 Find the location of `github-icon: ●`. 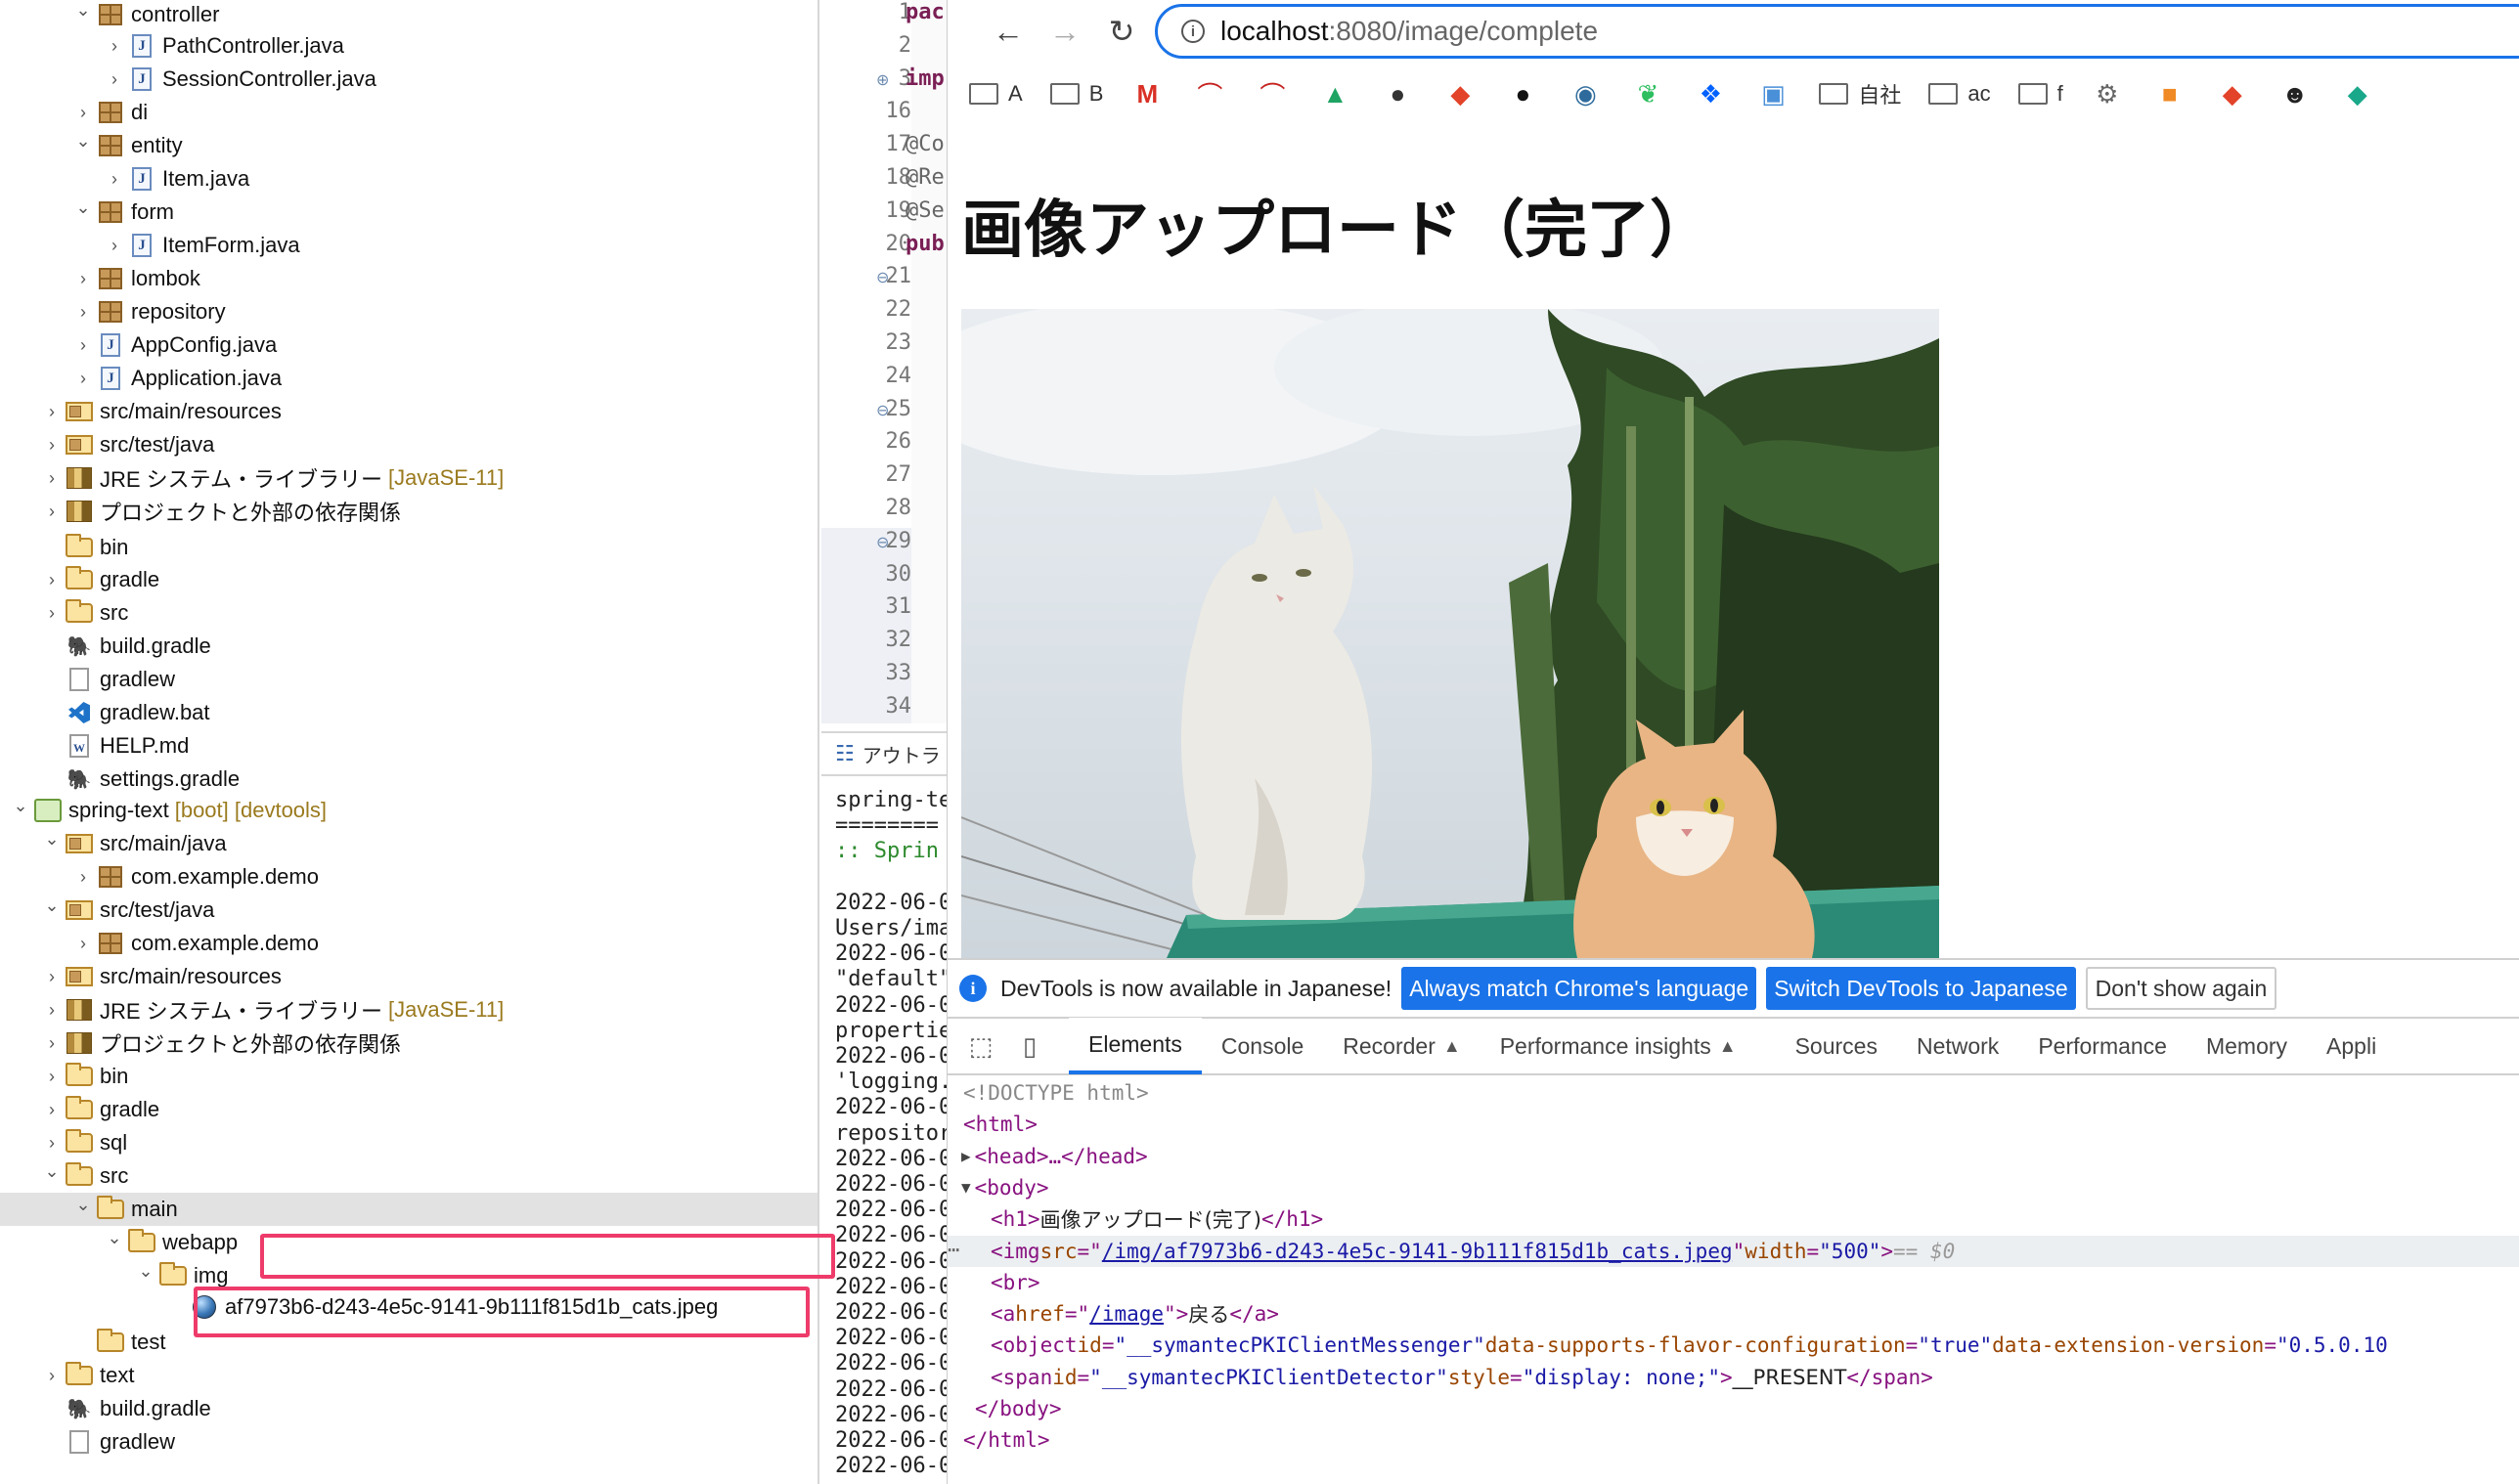

github-icon: ● is located at coordinates (1522, 93).